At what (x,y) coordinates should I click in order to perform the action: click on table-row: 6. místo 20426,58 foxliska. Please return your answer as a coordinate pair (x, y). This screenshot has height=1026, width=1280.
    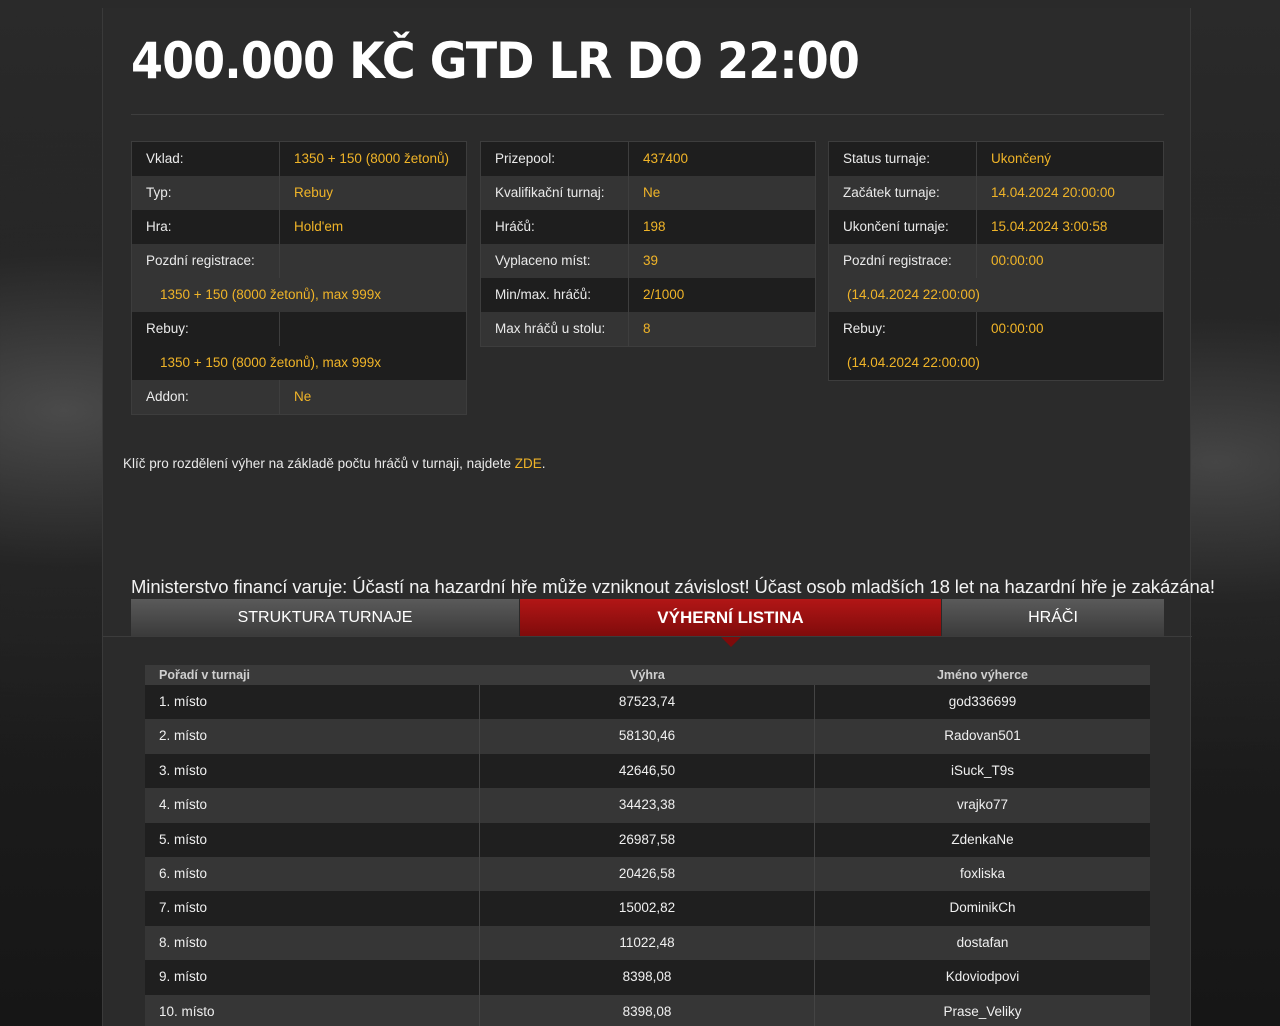
    Looking at the image, I should click on (647, 874).